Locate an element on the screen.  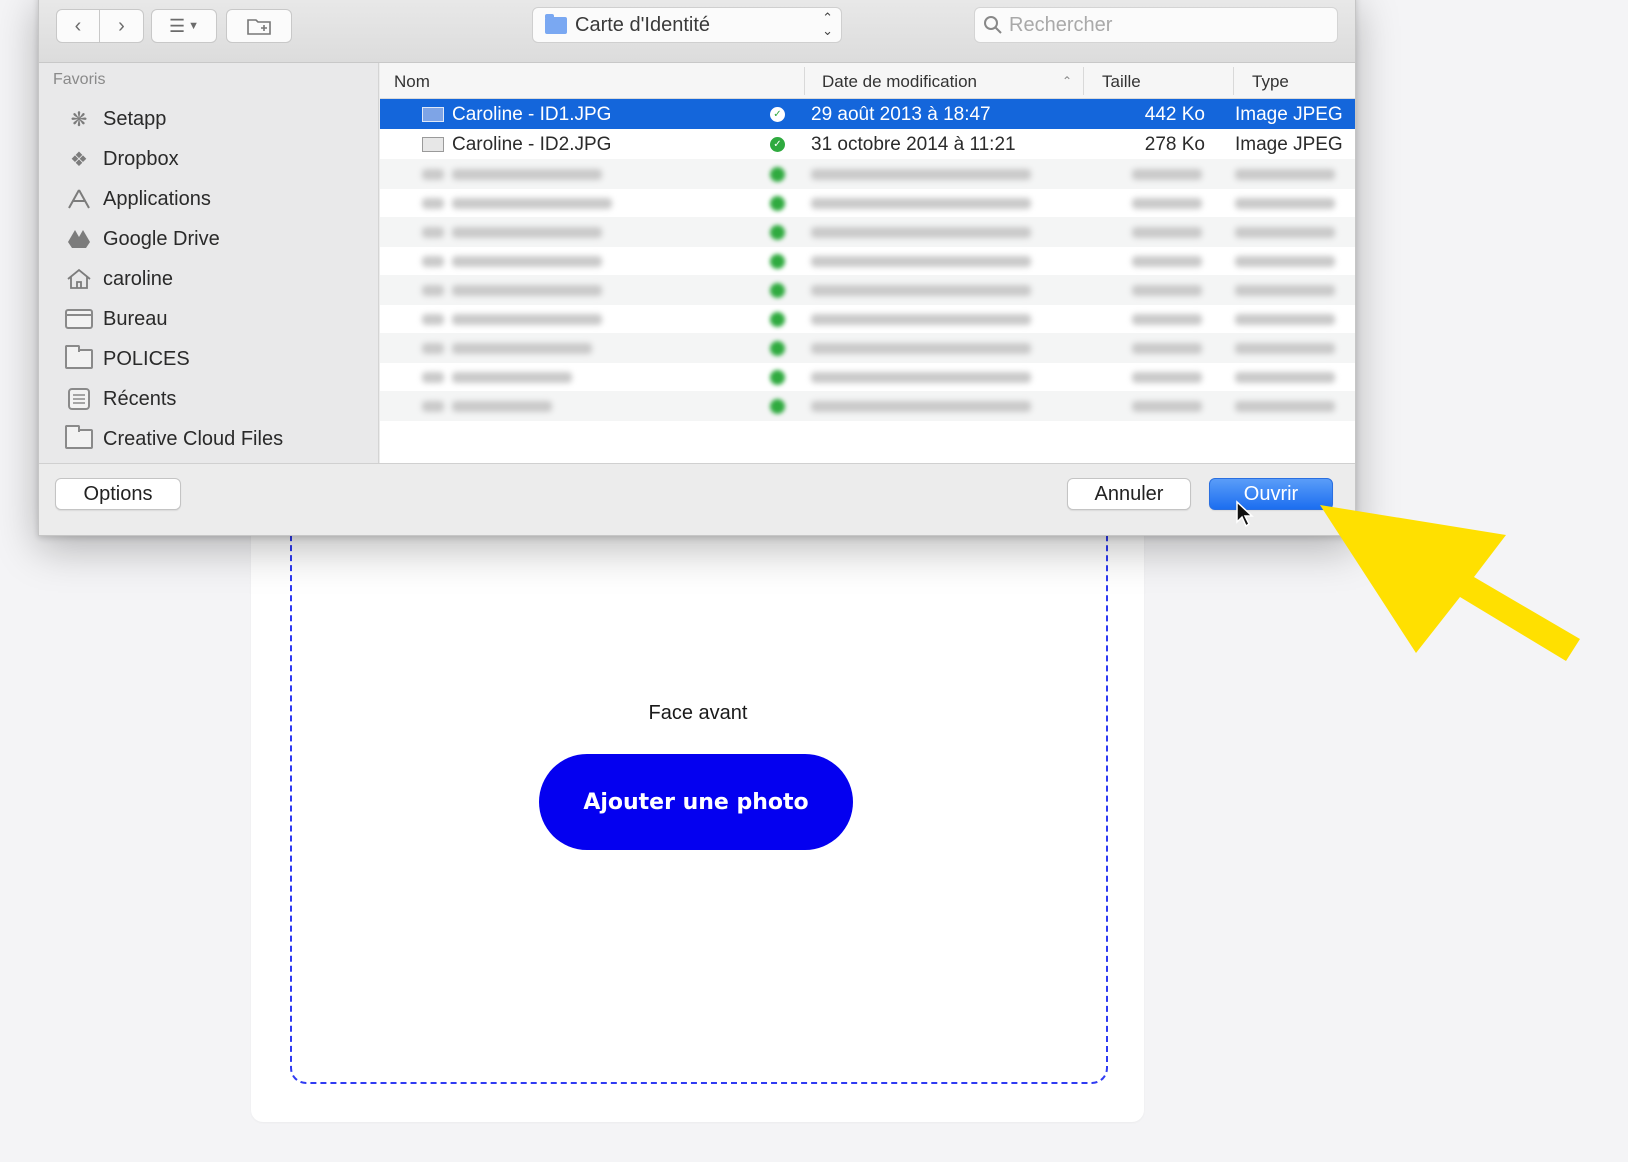
new-folder-button is located at coordinates (259, 26).